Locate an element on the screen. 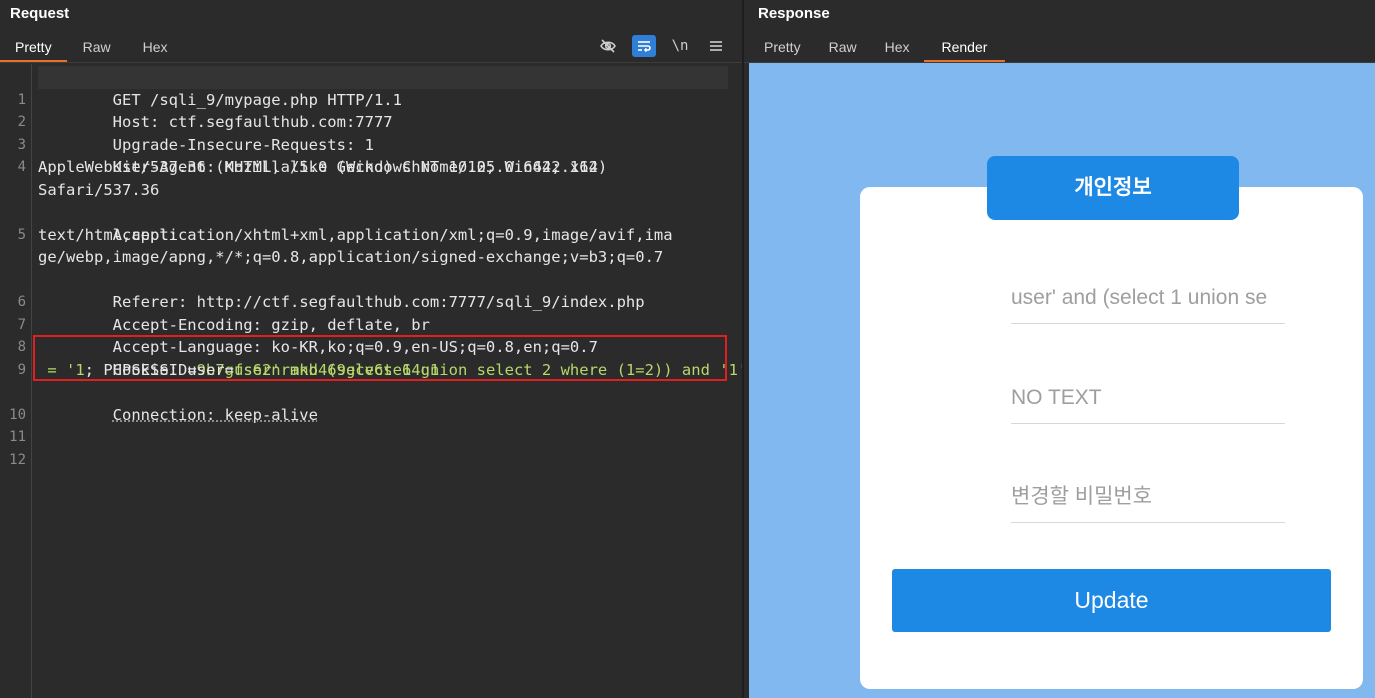 This screenshot has width=1375, height=698. response-tabs: Pretty Raw Hex Render is located at coordinates (878, 48).